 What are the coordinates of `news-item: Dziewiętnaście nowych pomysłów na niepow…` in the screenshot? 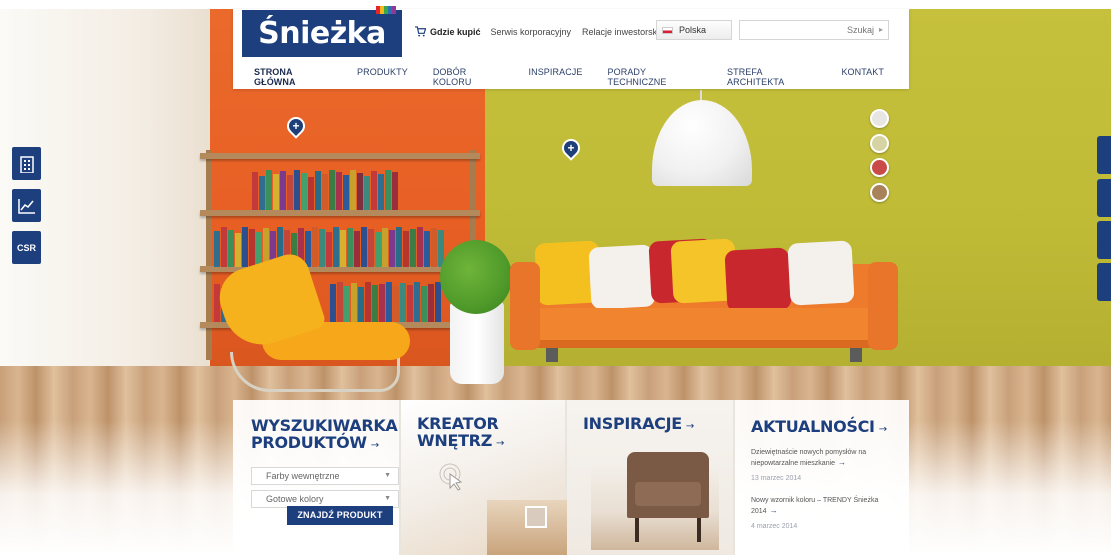 It's located at (816, 466).